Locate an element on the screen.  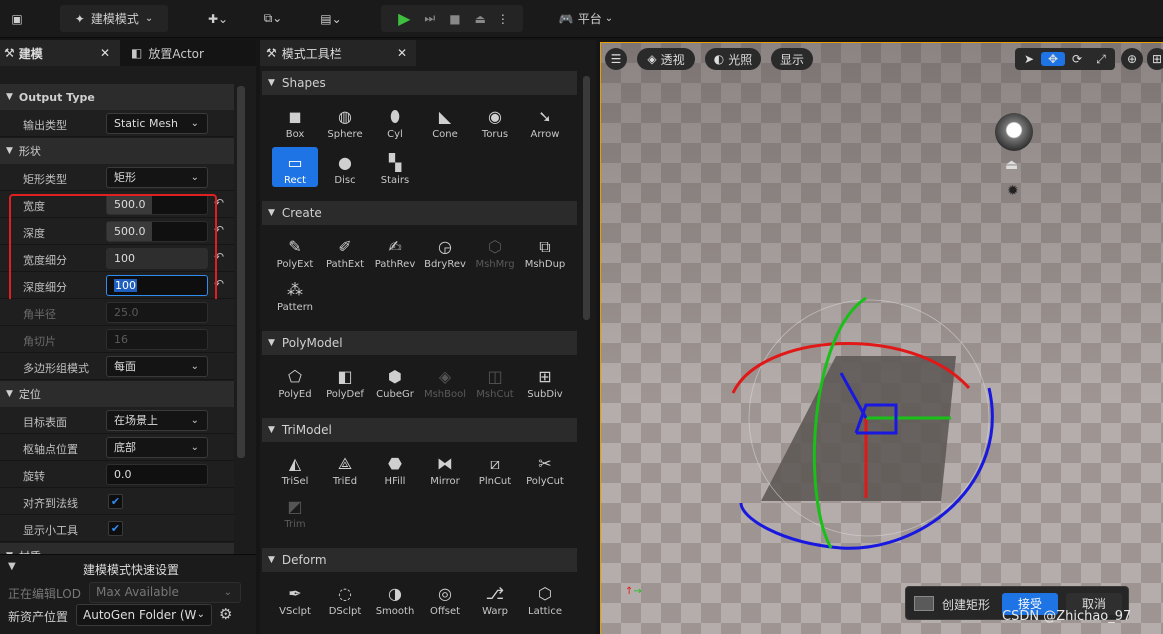
tool-polycut: ✂ PolyCut is located at coordinates (545, 468).